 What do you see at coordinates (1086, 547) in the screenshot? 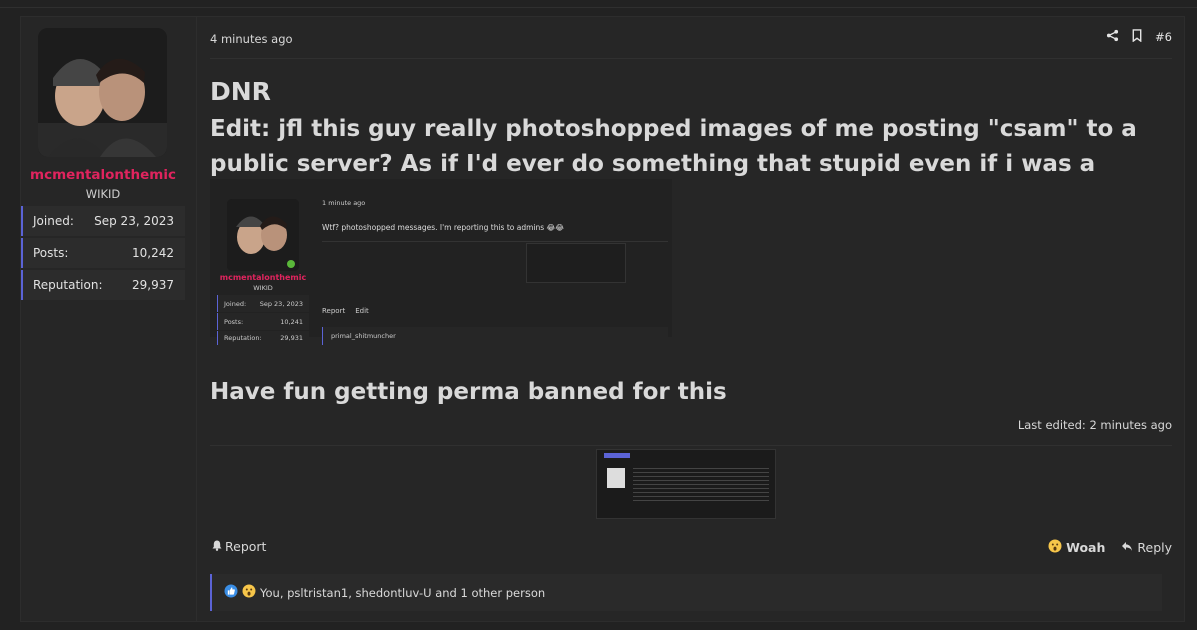
I see `woah-label: Woah` at bounding box center [1086, 547].